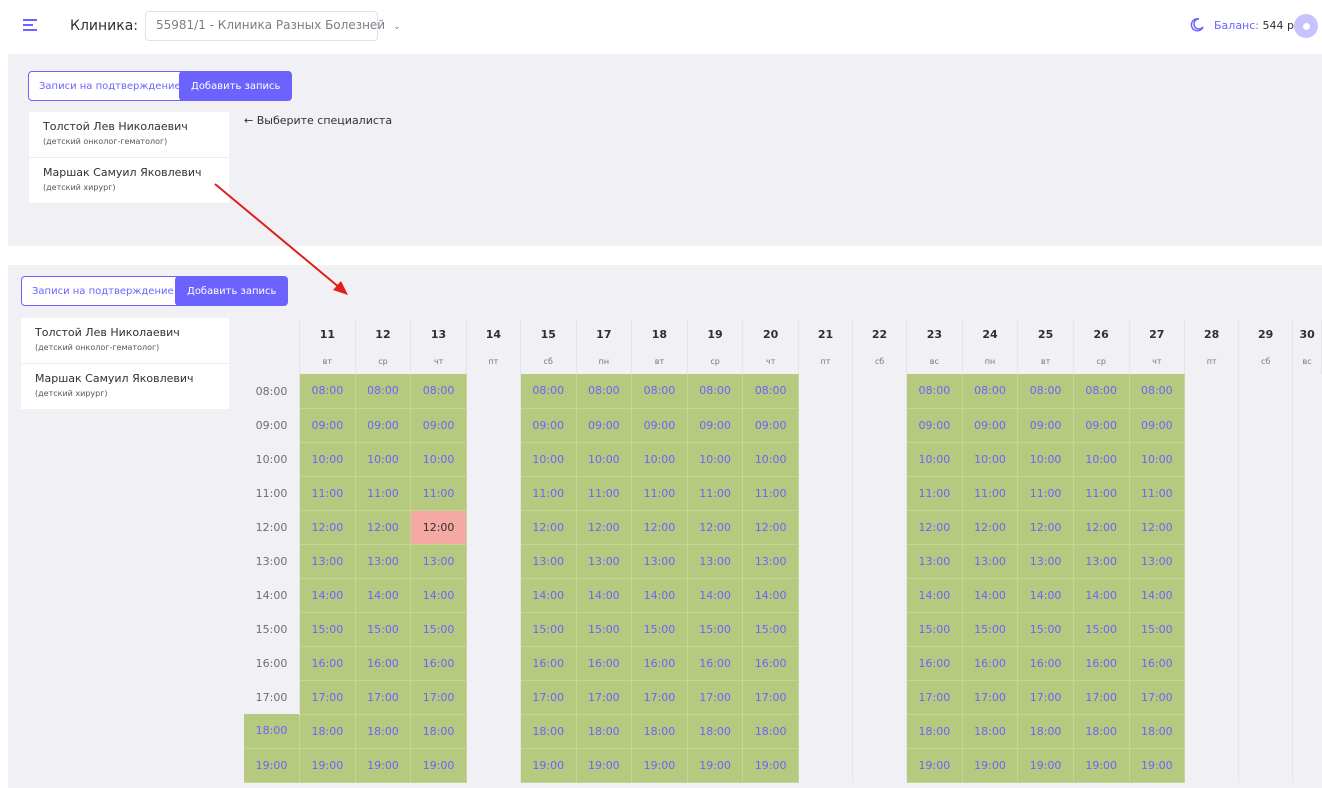 Image resolution: width=1322 pixels, height=788 pixels. What do you see at coordinates (1045, 391) in the screenshot?
I see `slot-26-08:00: 08:00` at bounding box center [1045, 391].